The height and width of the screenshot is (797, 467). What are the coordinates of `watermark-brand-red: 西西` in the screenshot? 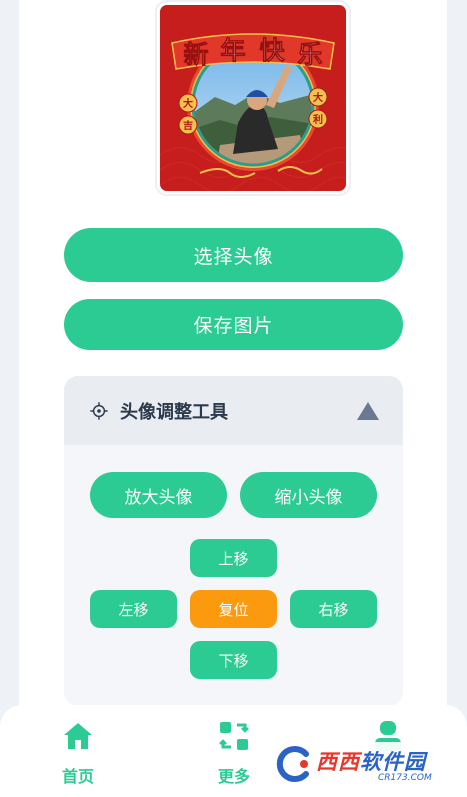 It's located at (338, 761).